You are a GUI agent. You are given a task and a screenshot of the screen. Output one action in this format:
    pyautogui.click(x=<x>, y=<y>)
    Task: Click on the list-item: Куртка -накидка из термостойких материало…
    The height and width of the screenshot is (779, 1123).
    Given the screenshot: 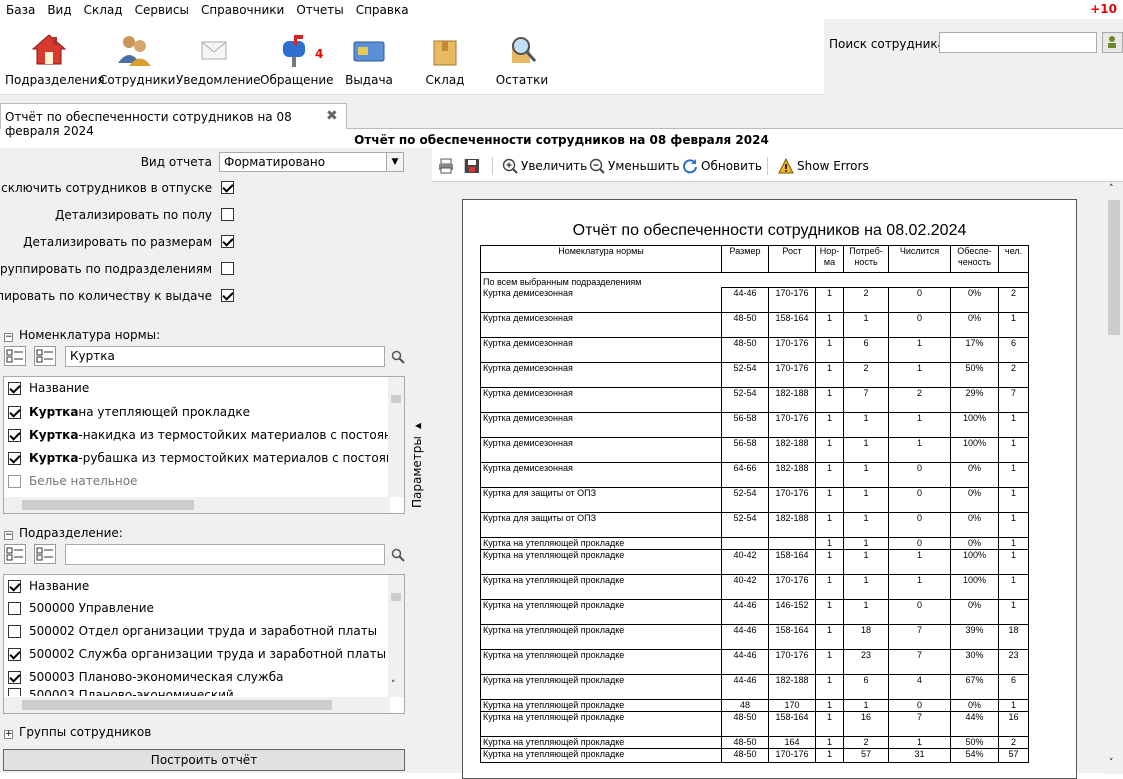 What is the action you would take?
    pyautogui.click(x=206, y=435)
    